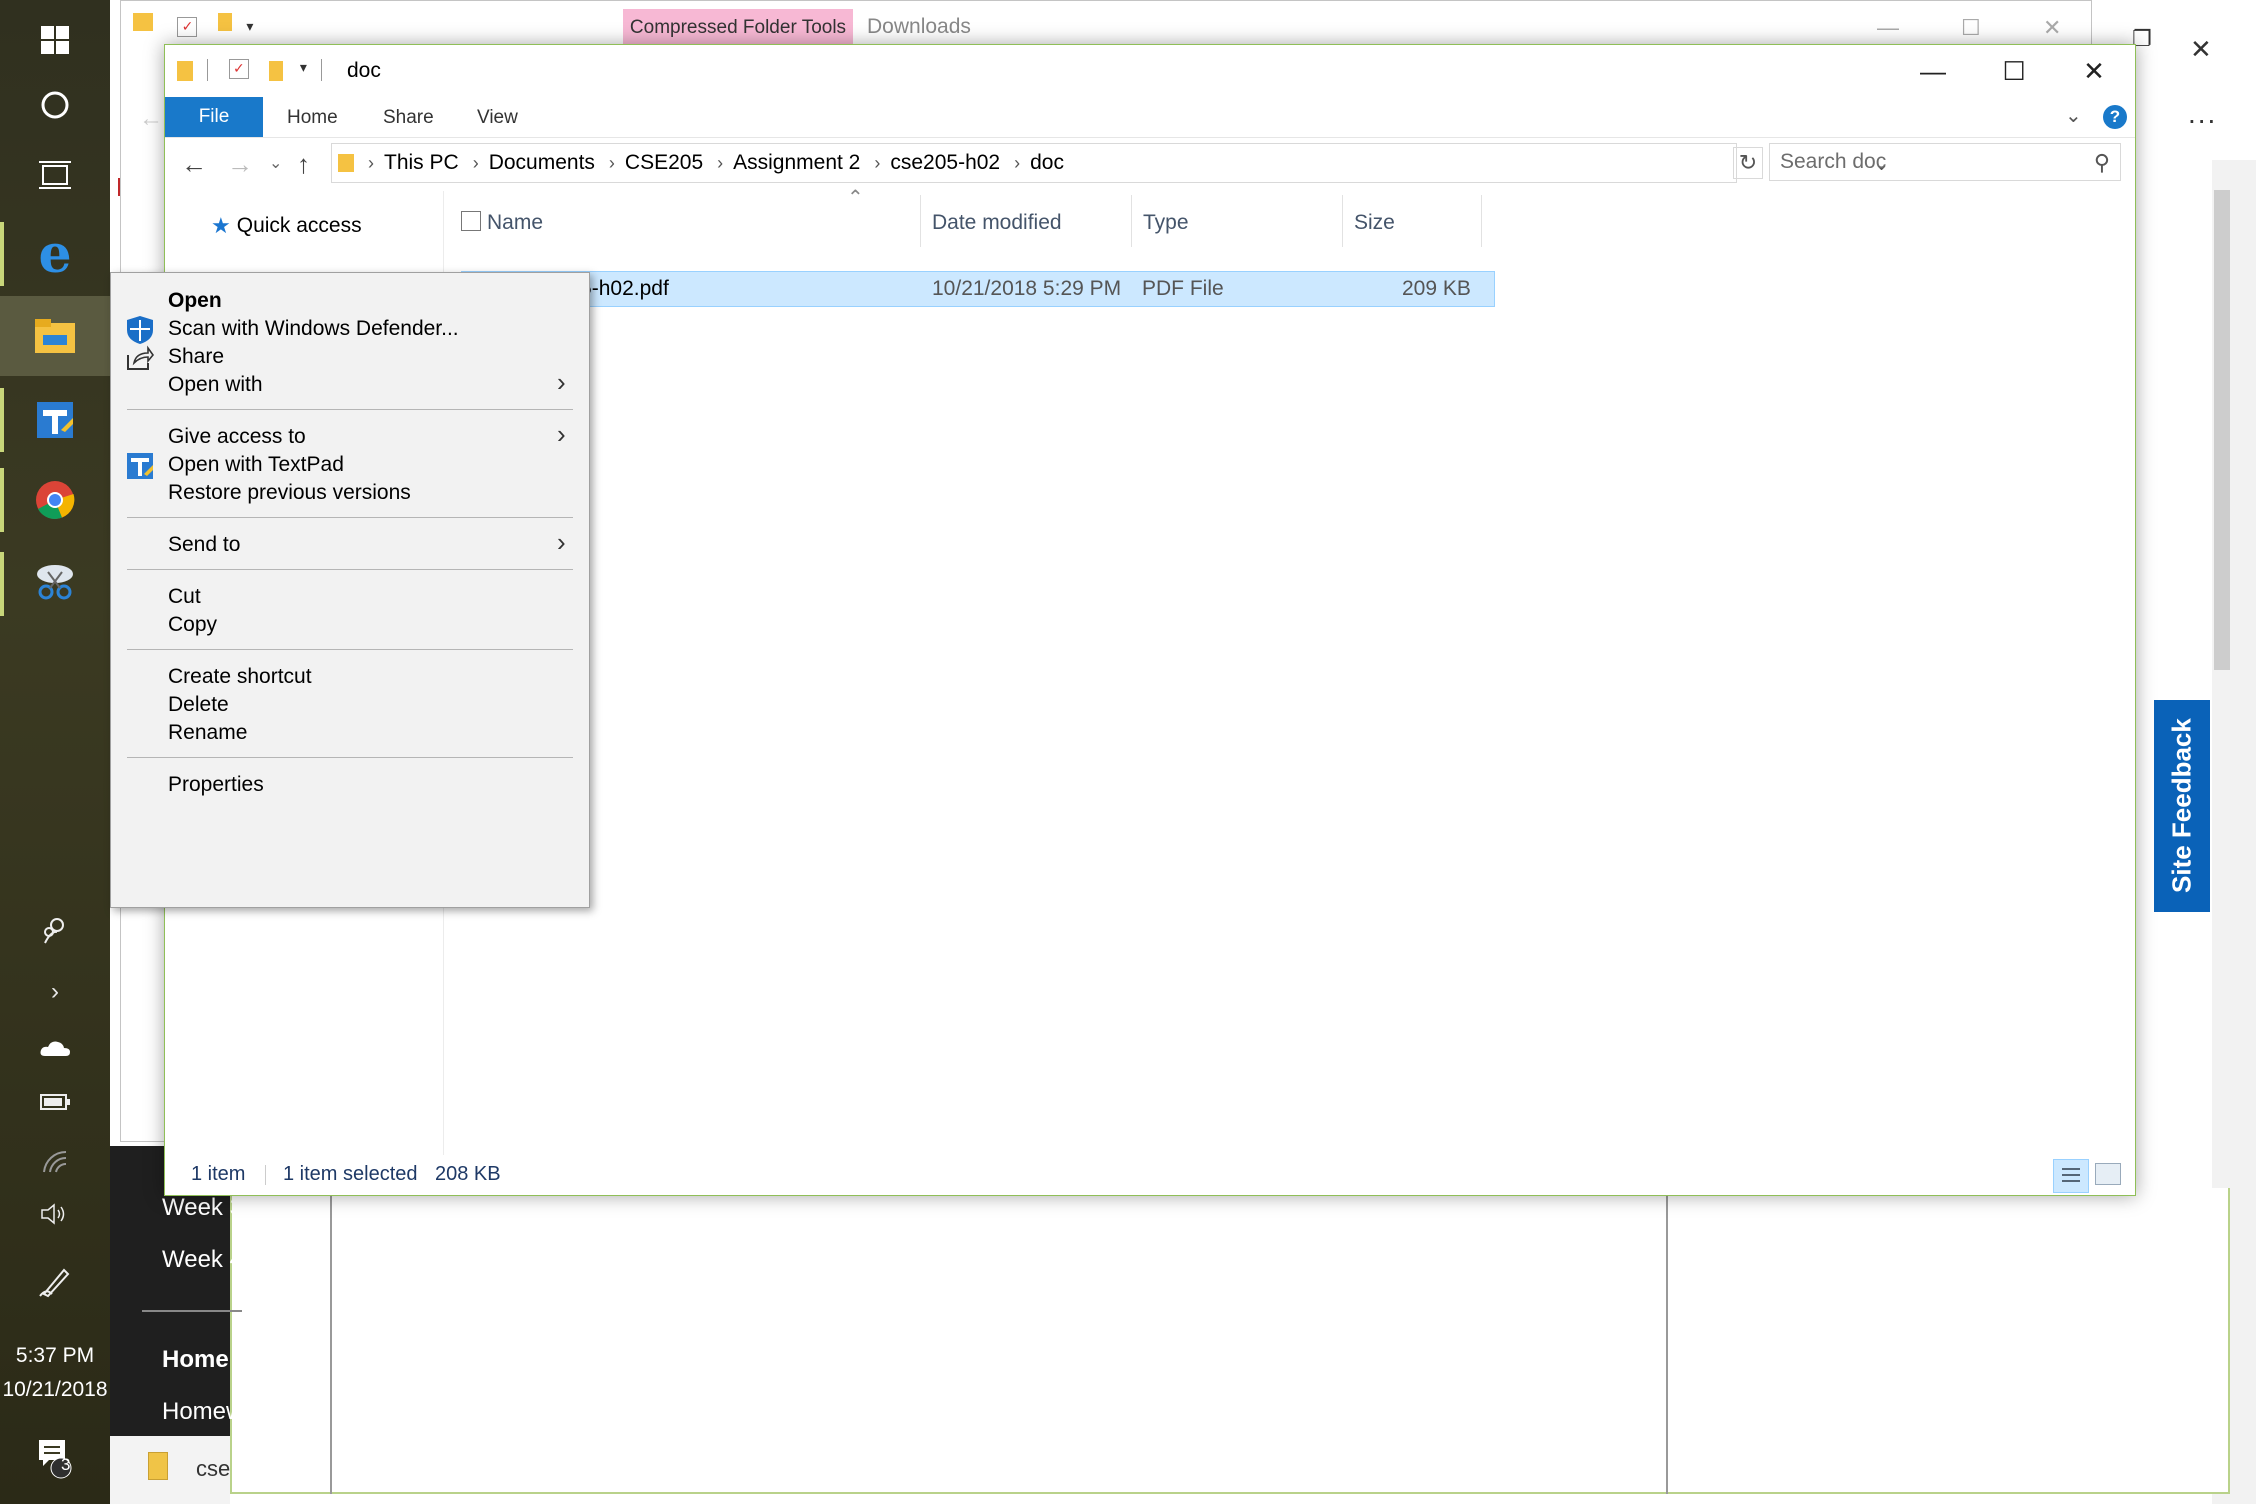 This screenshot has width=2256, height=1504. I want to click on menu-item-give-access: Give access to, so click(237, 437).